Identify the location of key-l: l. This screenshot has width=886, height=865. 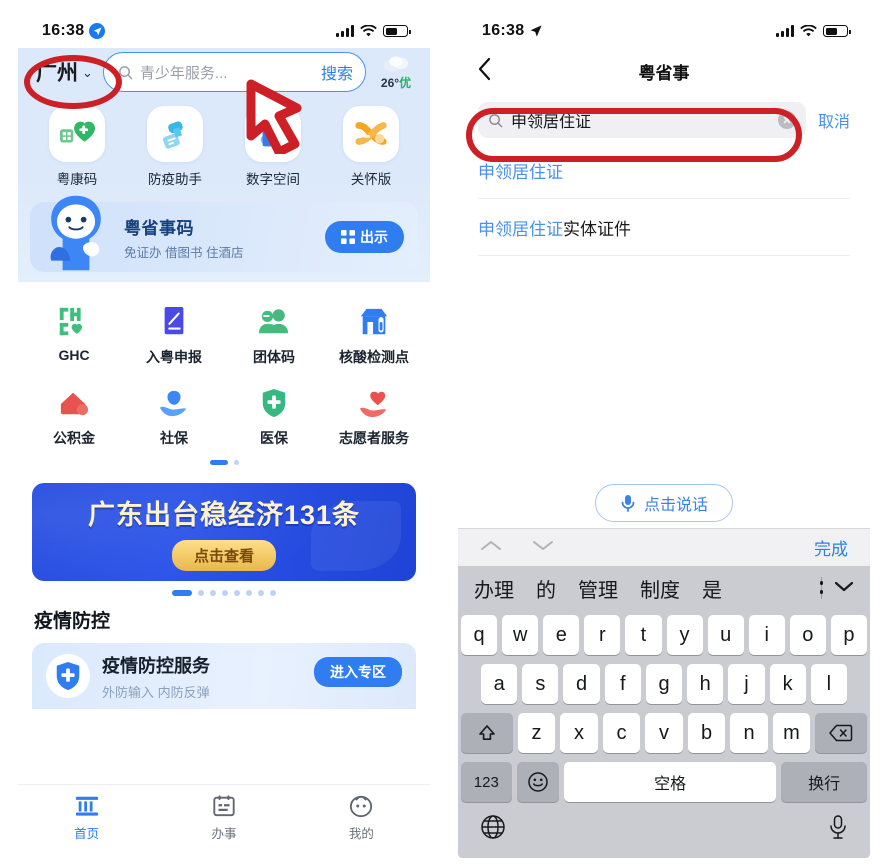
(828, 684).